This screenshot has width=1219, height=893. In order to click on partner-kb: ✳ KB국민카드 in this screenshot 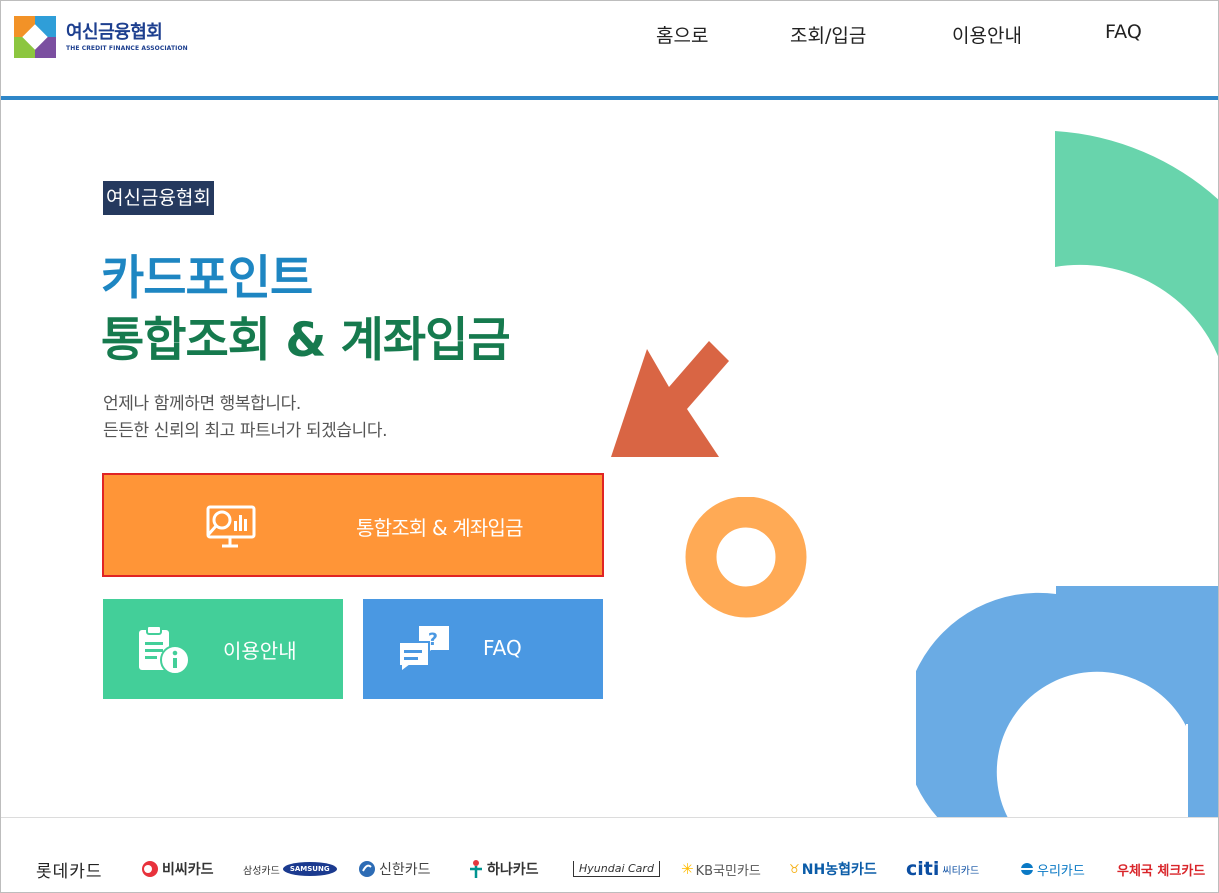, I will do `click(721, 869)`.